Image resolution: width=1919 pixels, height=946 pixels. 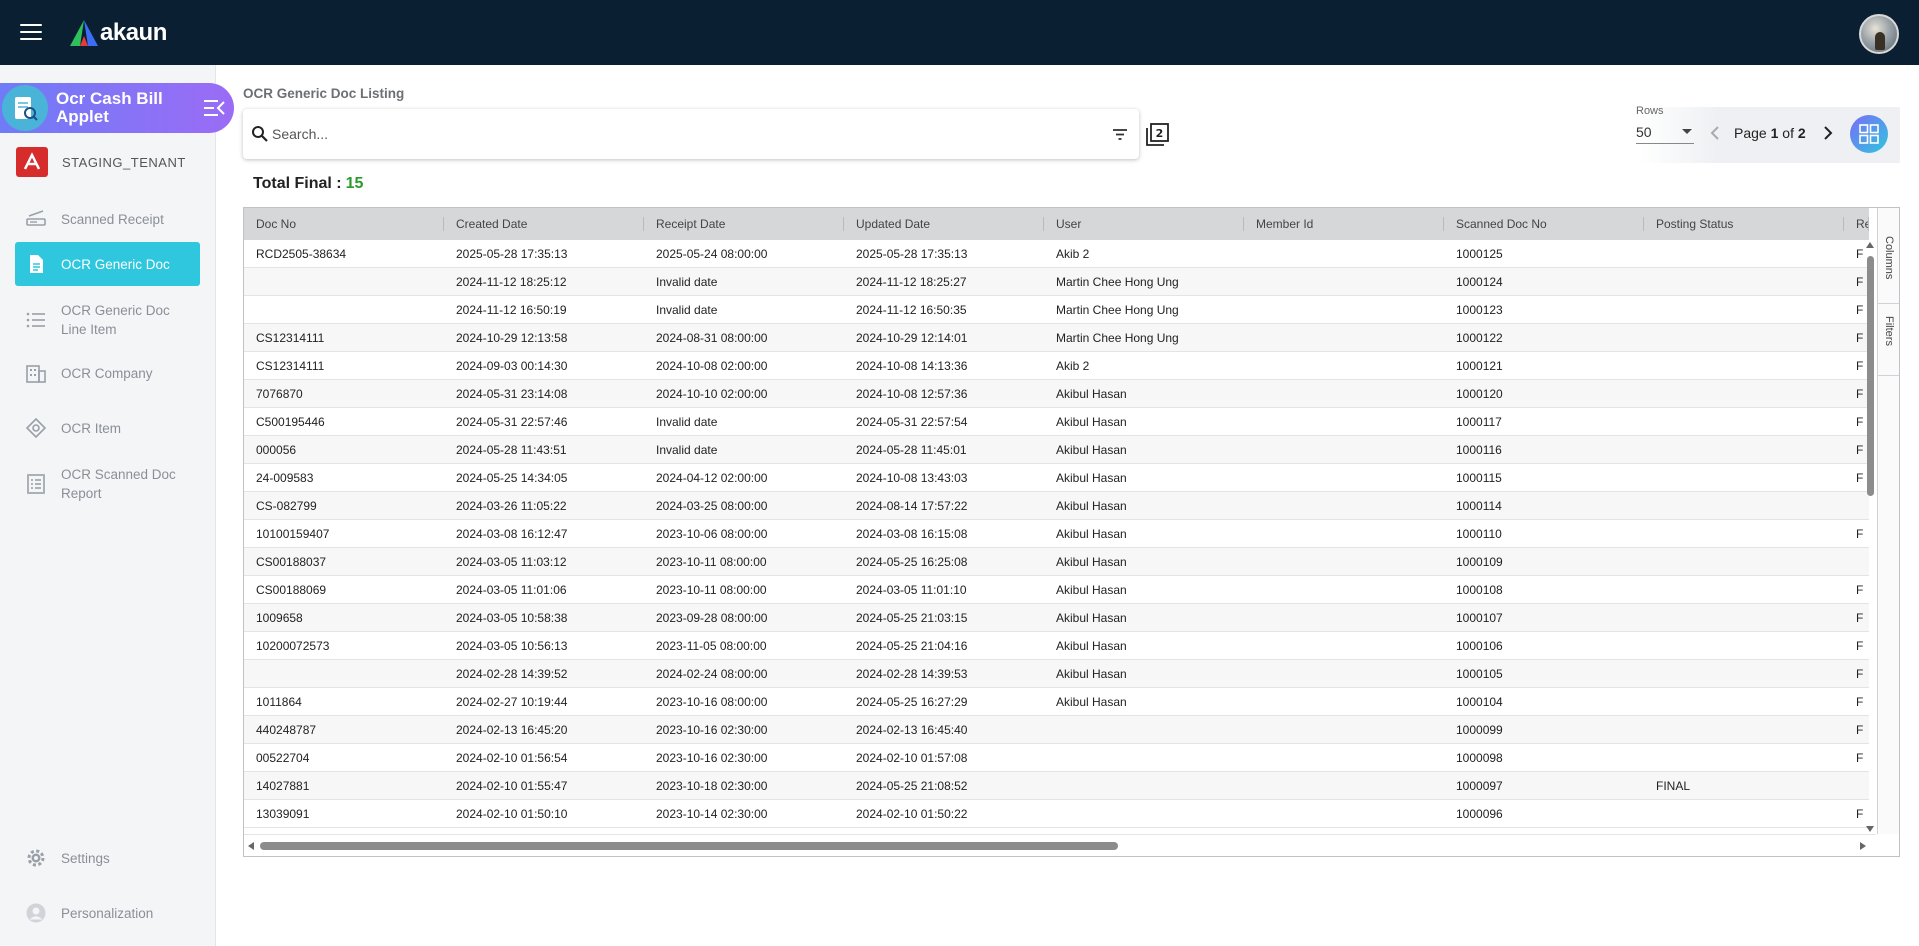 I want to click on filters-tab: Filters, so click(x=1888, y=344).